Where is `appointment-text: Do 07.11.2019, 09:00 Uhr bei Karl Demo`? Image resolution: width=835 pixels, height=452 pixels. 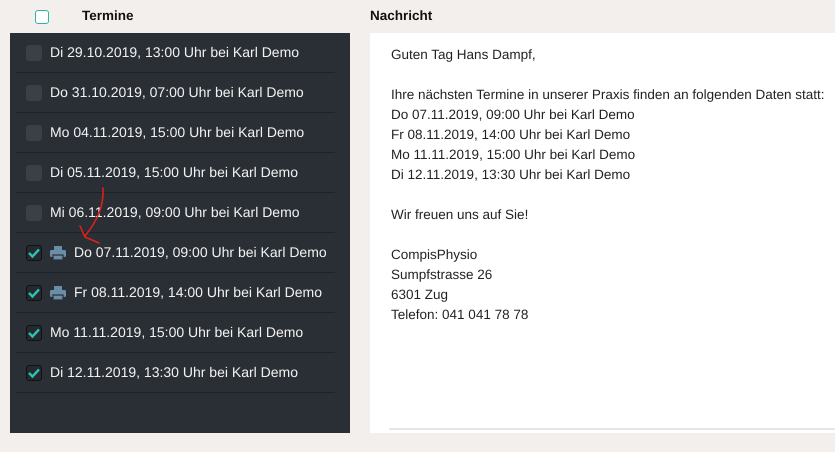
appointment-text: Do 07.11.2019, 09:00 Uhr bei Karl Demo is located at coordinates (200, 252).